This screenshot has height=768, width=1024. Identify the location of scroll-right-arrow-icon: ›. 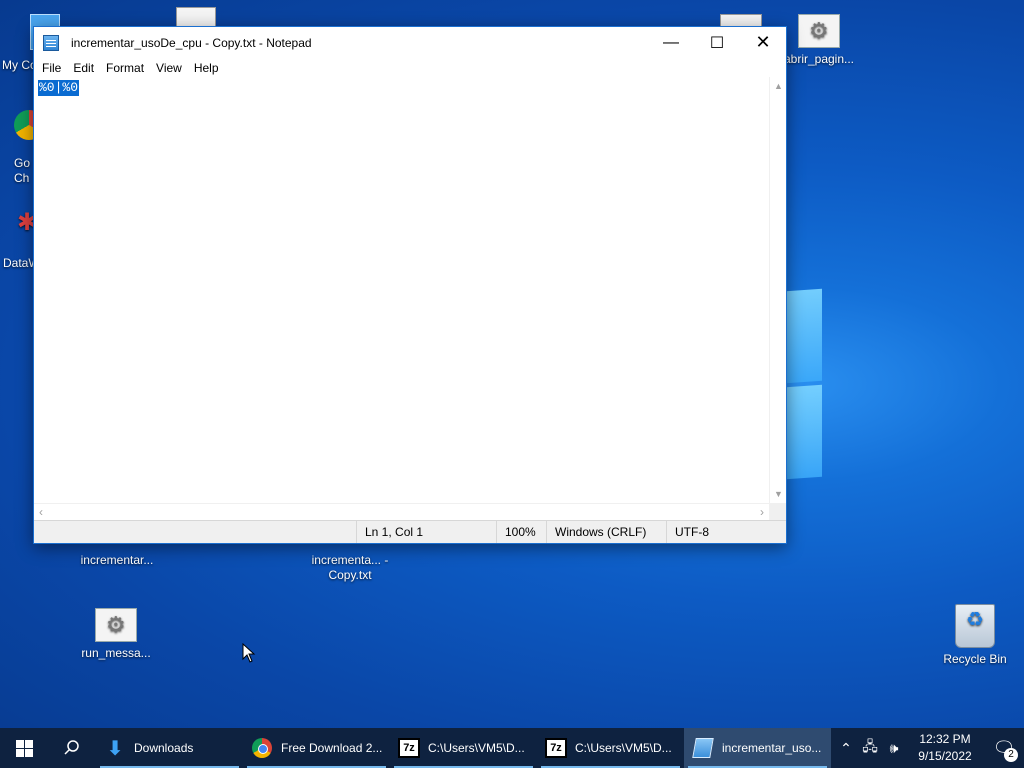
(762, 512).